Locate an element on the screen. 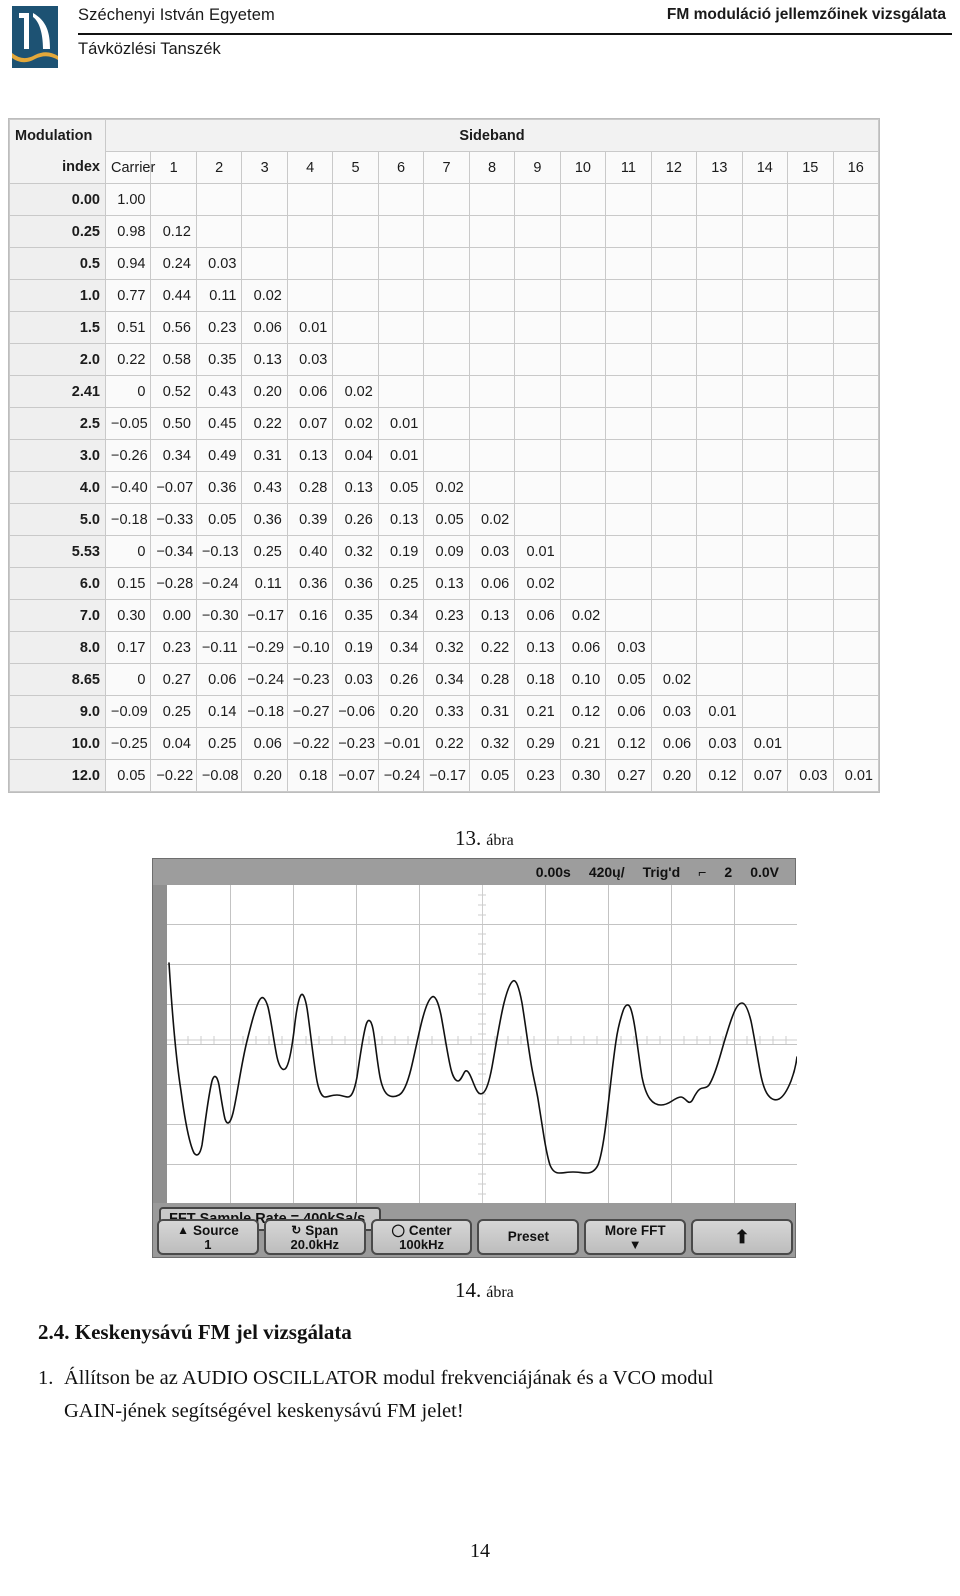 The image size is (960, 1596). modulation-index-cell: 1.5 is located at coordinates (57, 327).